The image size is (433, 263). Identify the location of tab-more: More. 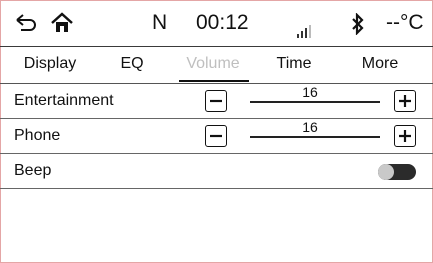
(380, 65).